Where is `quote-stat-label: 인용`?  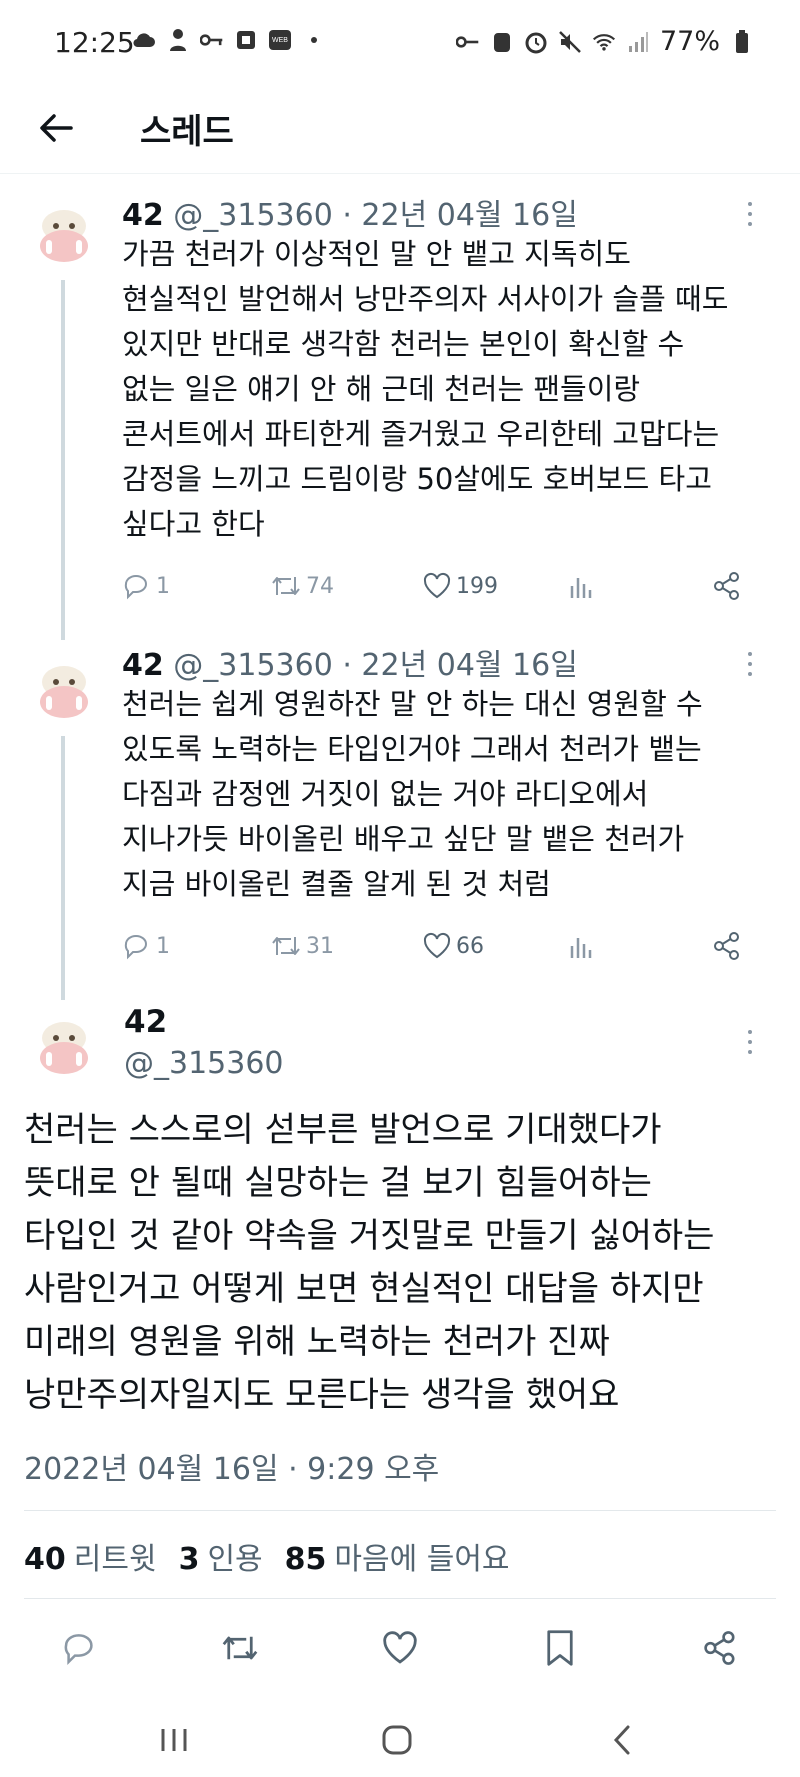 quote-stat-label: 인용 is located at coordinates (235, 1559).